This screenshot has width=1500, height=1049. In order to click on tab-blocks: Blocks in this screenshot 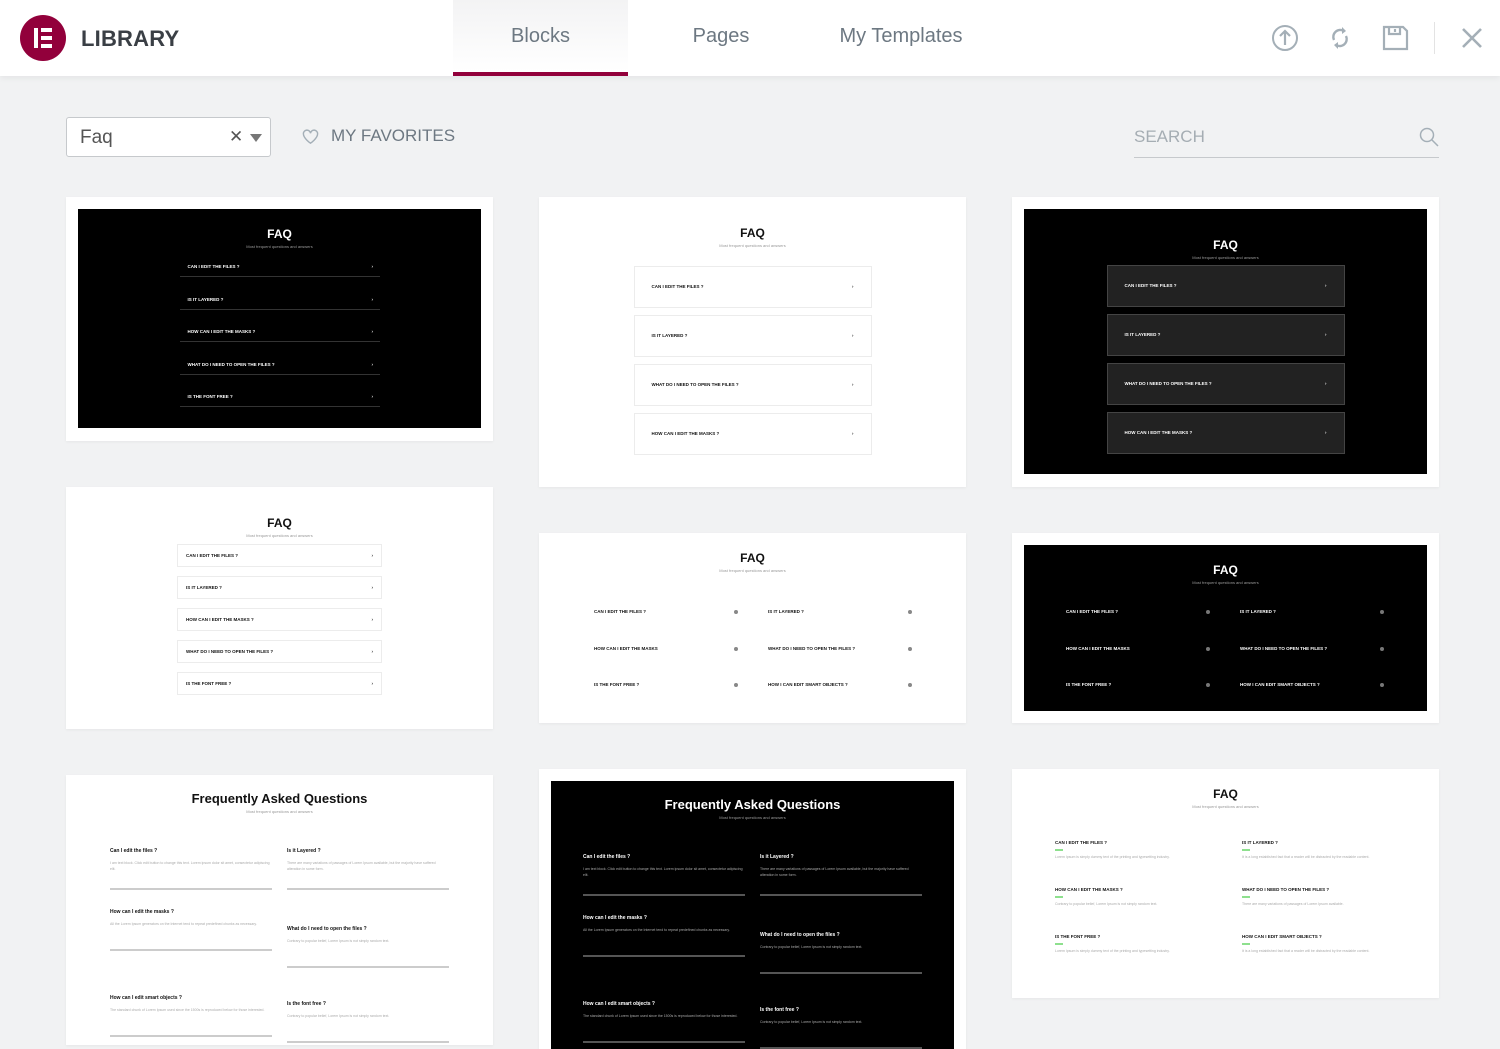, I will do `click(540, 38)`.